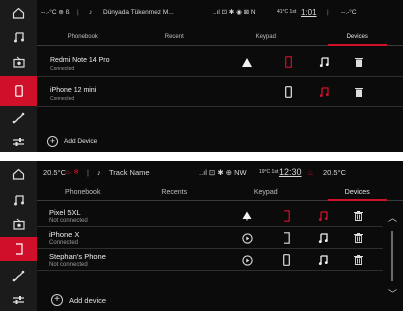  Describe the element at coordinates (315, 172) in the screenshot. I see `seat-heat-icon: ♨` at that location.